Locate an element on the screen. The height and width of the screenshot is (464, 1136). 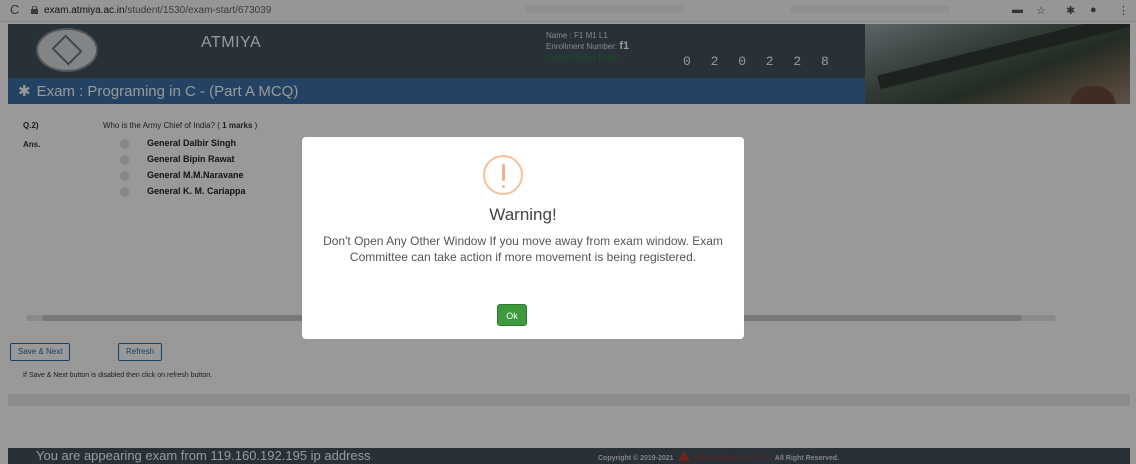
ok-button: Ok is located at coordinates (512, 315).